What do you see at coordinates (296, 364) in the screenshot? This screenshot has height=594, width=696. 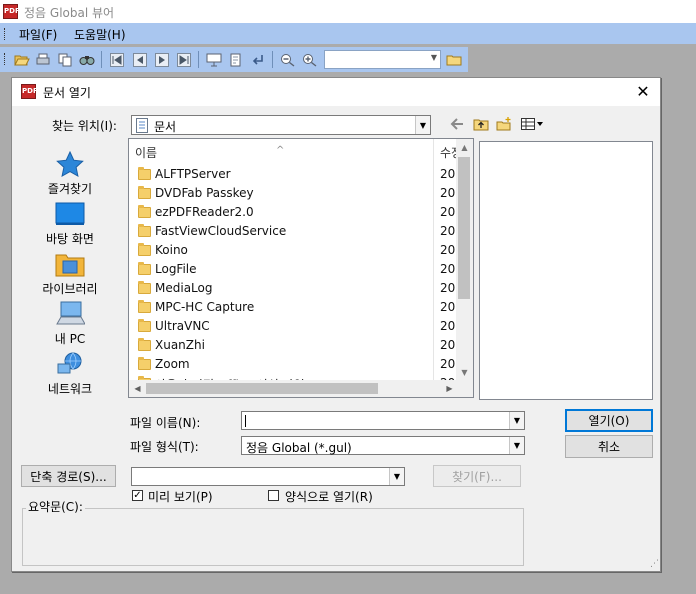 I see `file-row: Zoom 202` at bounding box center [296, 364].